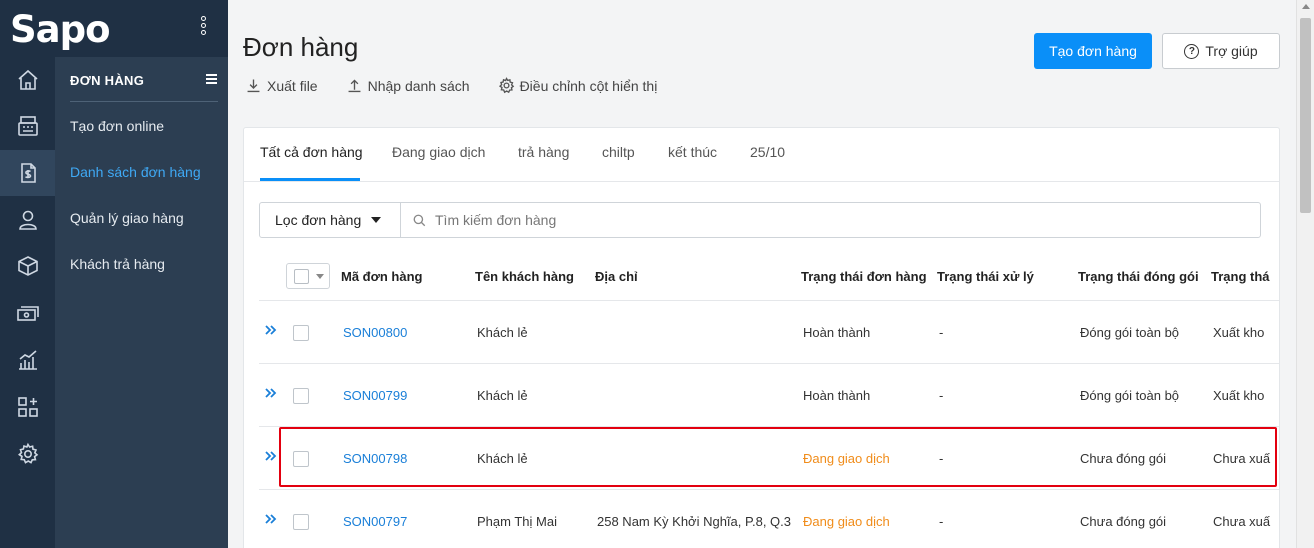 This screenshot has width=1314, height=548. I want to click on column-customer-name: Tên khách hàng, so click(524, 276).